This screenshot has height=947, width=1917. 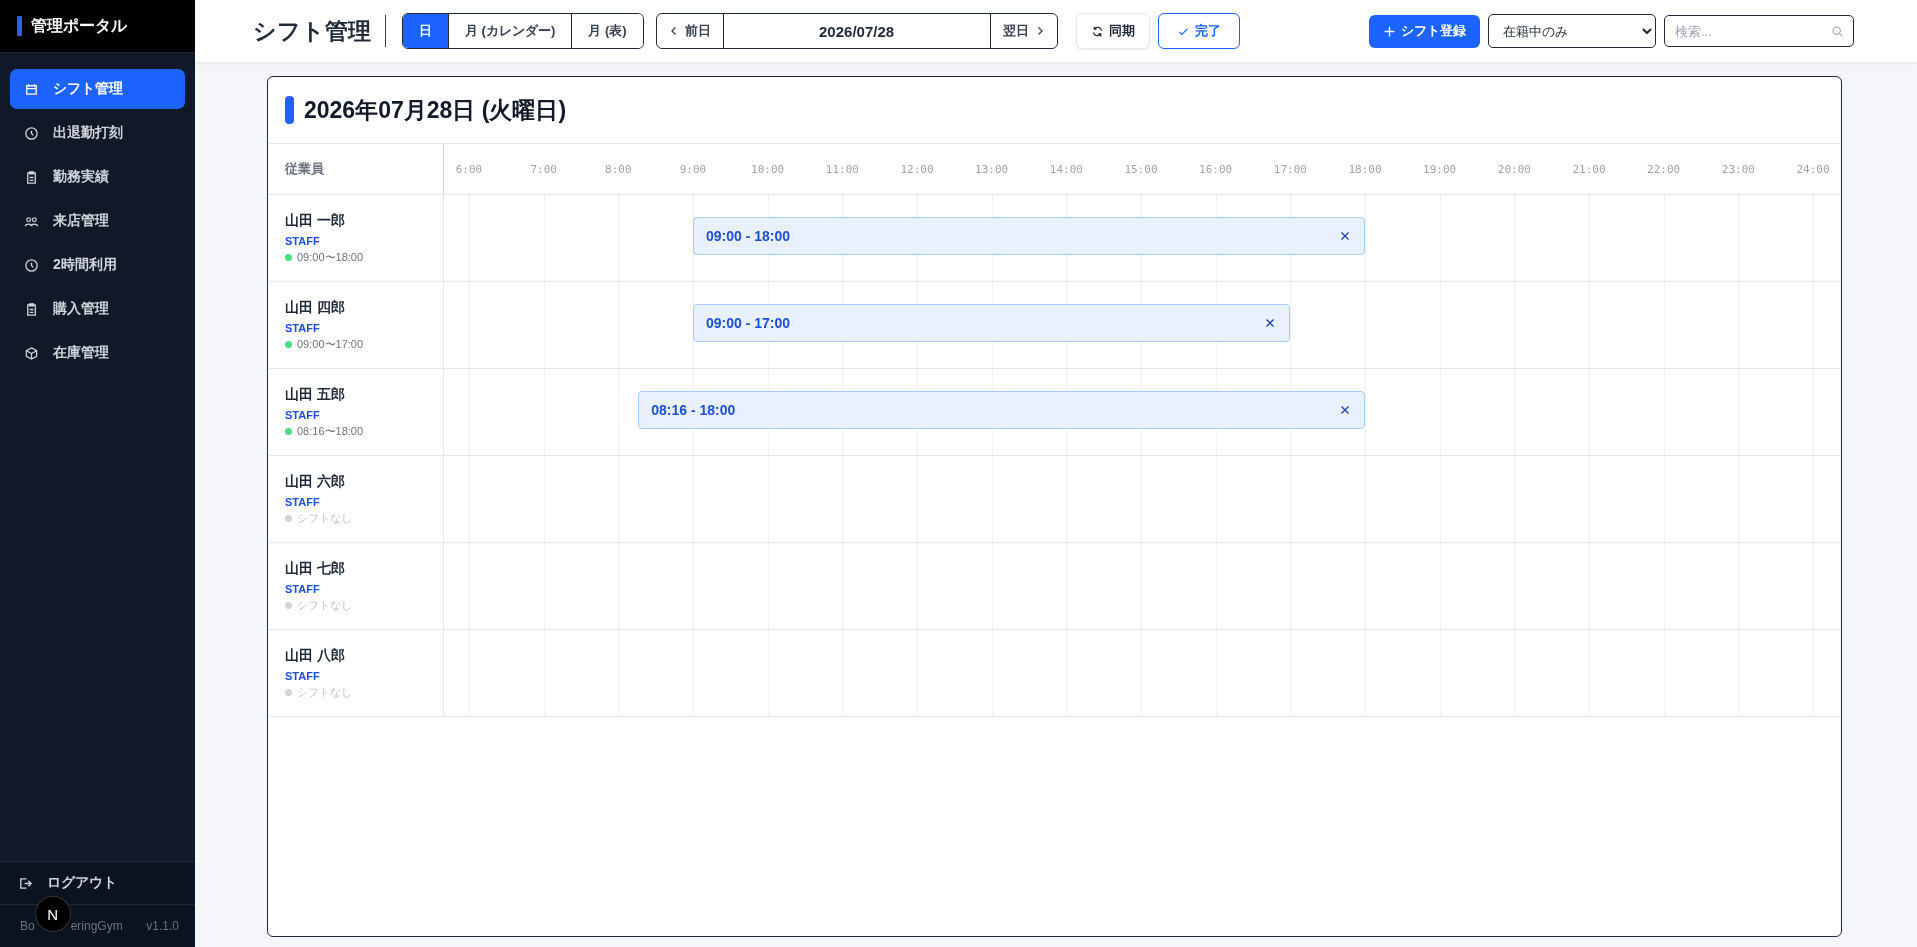 I want to click on current-date: 2026/07/28, so click(x=857, y=31).